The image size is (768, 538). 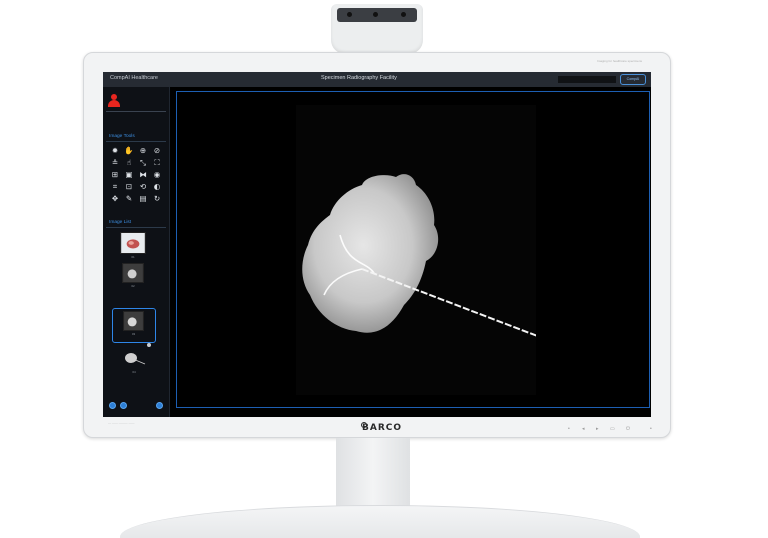 I want to click on brightness-icon: ✹, so click(x=115, y=151).